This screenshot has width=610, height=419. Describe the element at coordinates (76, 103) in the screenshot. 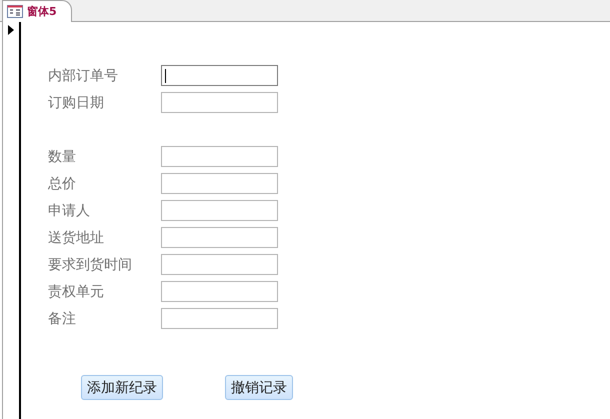

I see `field-label: 订购日期` at that location.